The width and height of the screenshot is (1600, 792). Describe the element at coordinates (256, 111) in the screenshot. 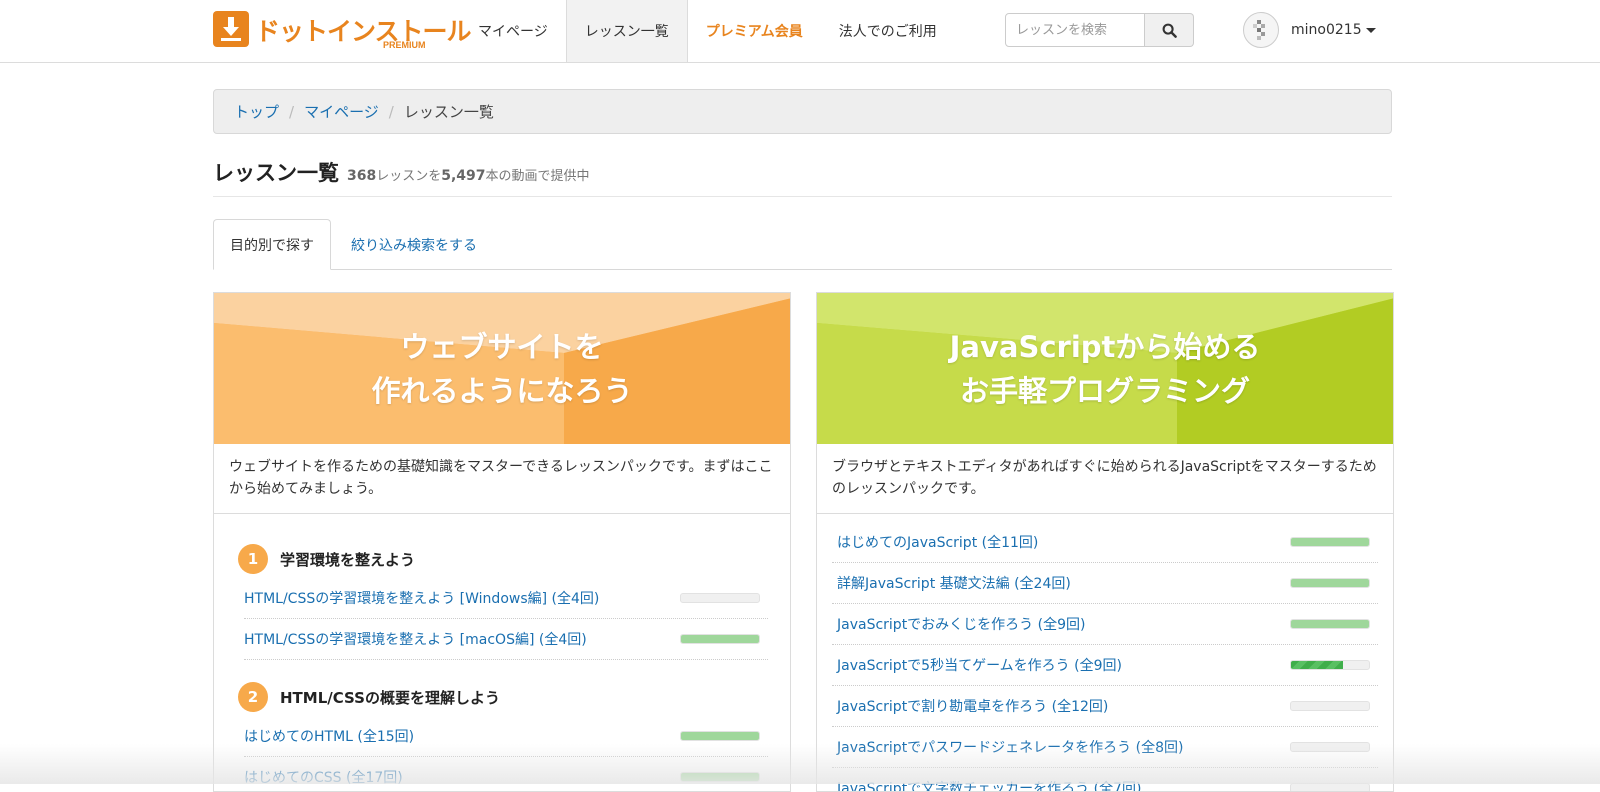

I see `breadcrumb-top: トップ` at that location.